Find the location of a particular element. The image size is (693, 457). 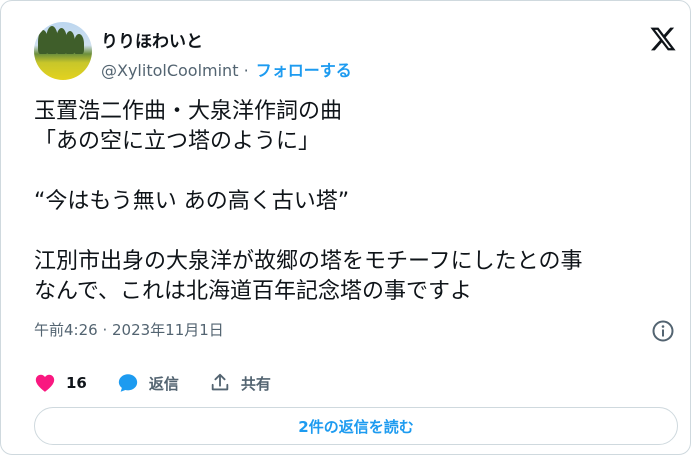

like-button: 16 is located at coordinates (60, 383).